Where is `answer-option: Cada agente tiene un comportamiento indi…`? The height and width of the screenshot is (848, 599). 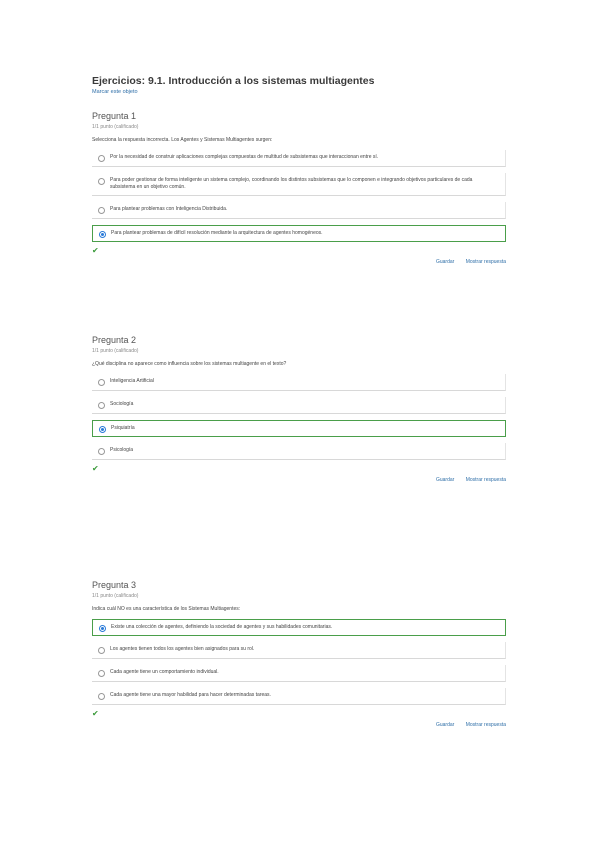
answer-option: Cada agente tiene un comportamiento indi… is located at coordinates (299, 673).